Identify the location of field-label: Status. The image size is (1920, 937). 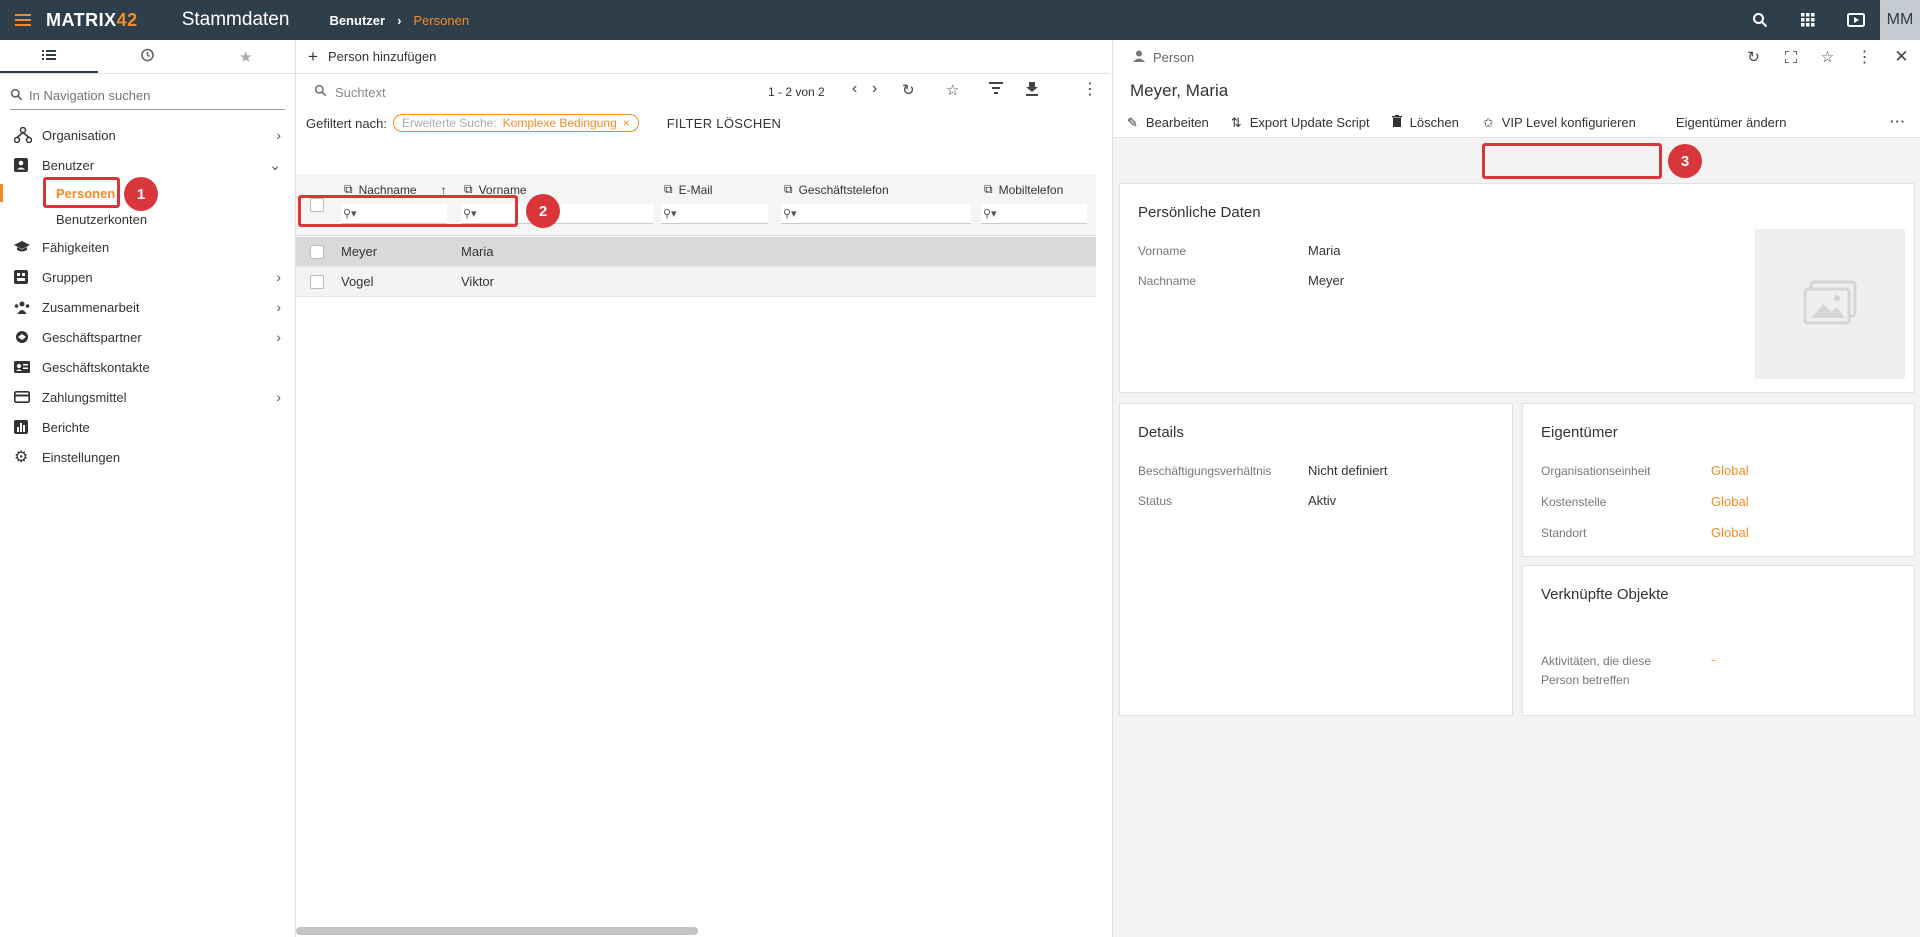
(1155, 501).